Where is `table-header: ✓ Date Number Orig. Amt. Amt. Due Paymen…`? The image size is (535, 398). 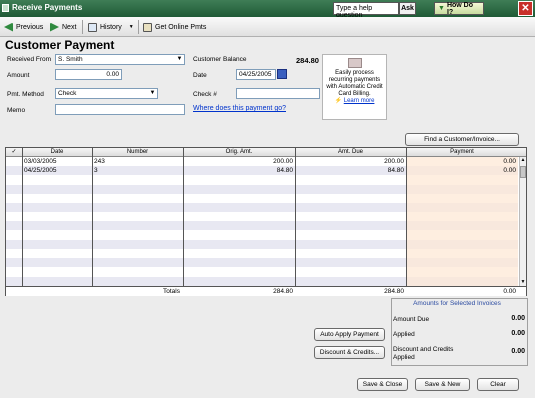 table-header: ✓ Date Number Orig. Amt. Amt. Due Paymen… is located at coordinates (266, 152).